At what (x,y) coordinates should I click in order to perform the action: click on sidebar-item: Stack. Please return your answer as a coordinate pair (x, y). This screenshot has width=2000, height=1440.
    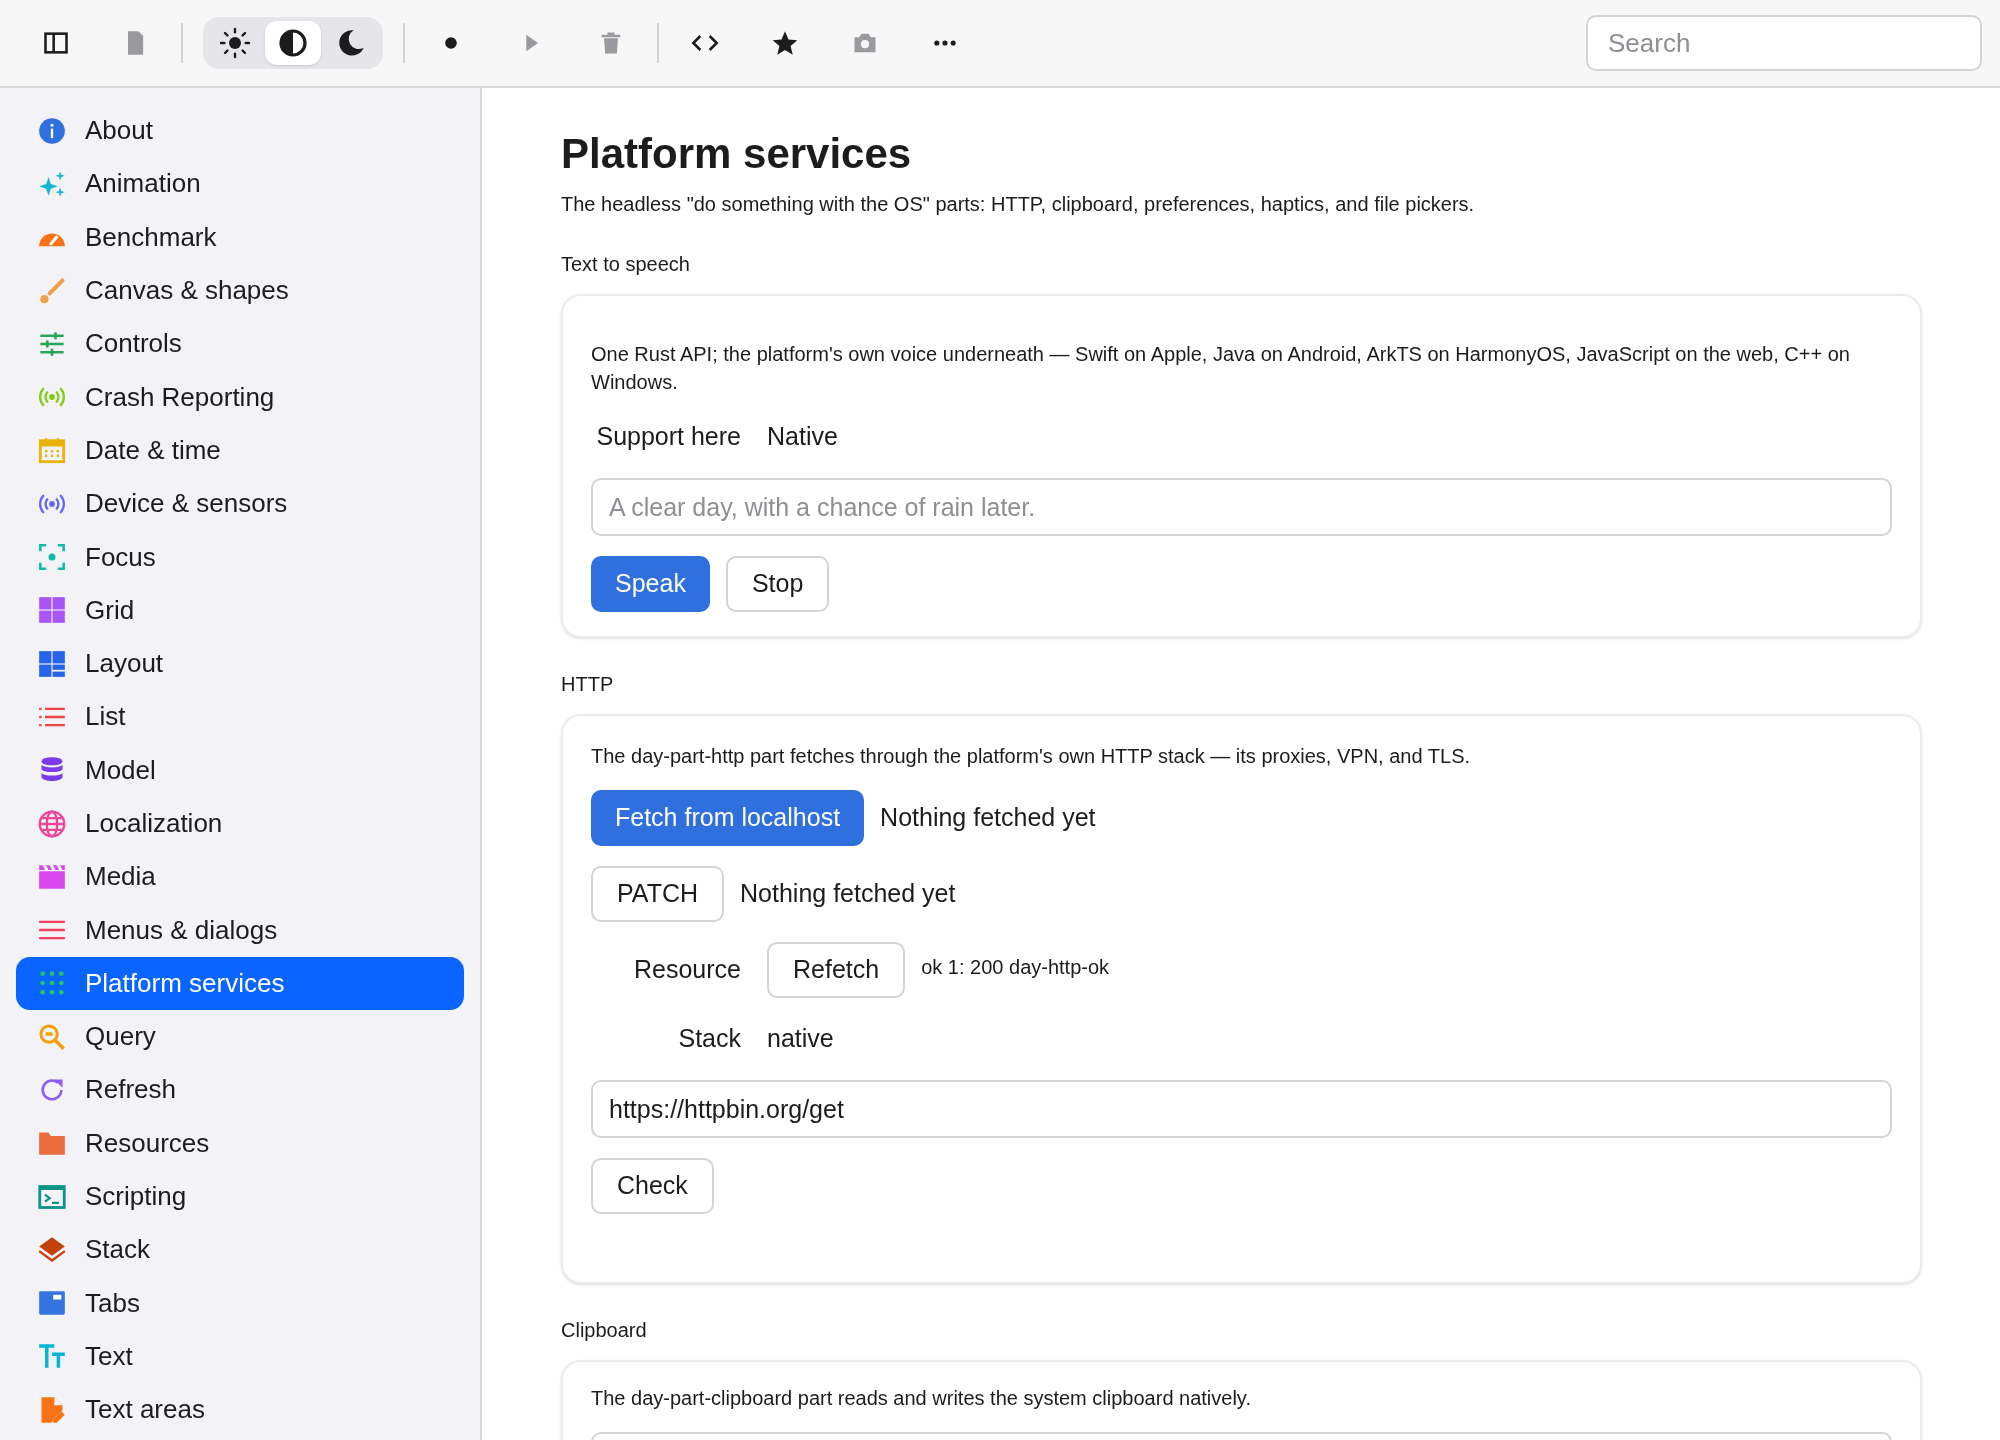
    Looking at the image, I should click on (240, 1250).